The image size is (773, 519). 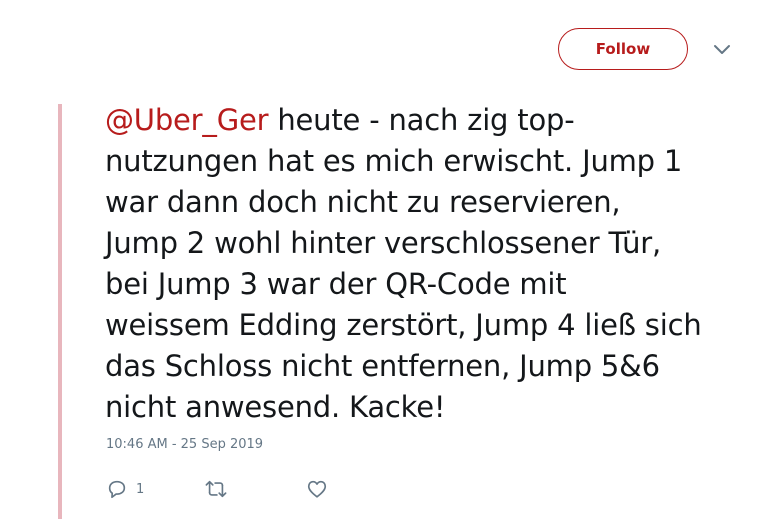 I want to click on tweet-line: Jump 2 wohl hinter verschlossener Tür,, so click(x=383, y=243).